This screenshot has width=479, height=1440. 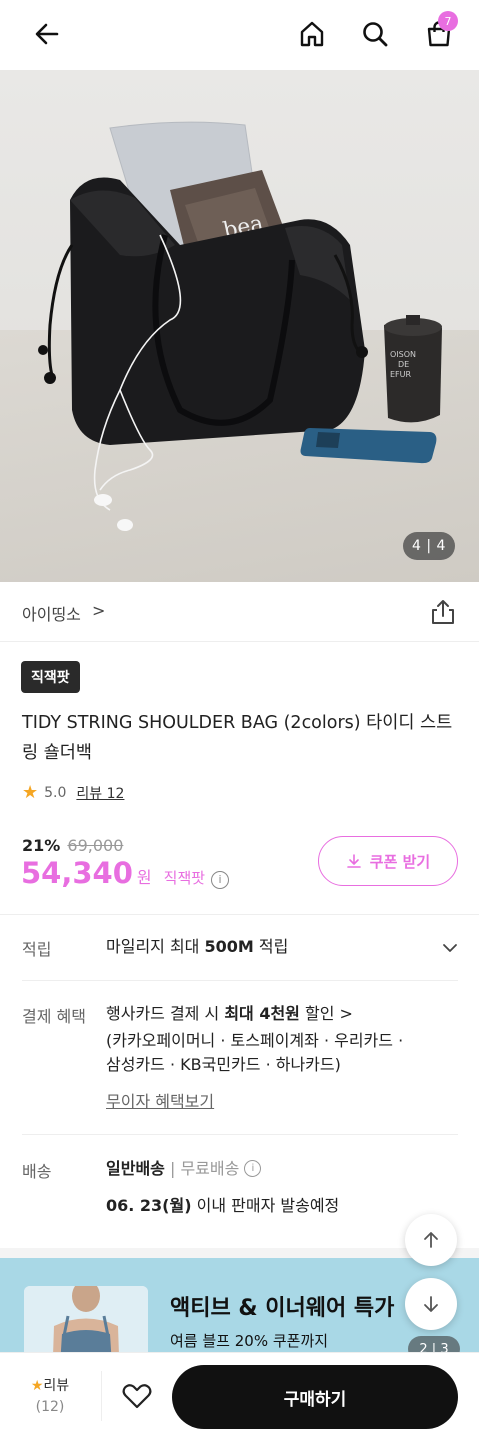 What do you see at coordinates (100, 793) in the screenshot?
I see `review-link: 리뷰 12` at bounding box center [100, 793].